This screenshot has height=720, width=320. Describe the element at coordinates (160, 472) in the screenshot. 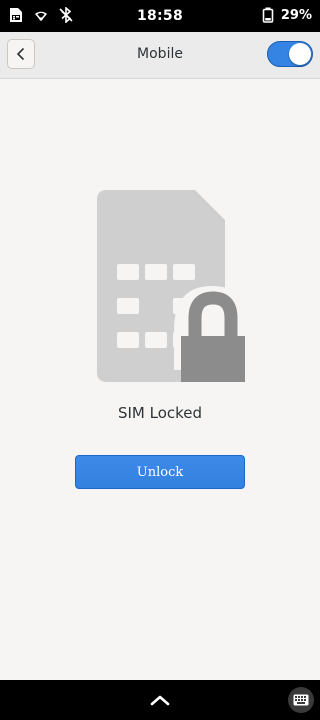

I see `unlock-button: Unlock` at that location.